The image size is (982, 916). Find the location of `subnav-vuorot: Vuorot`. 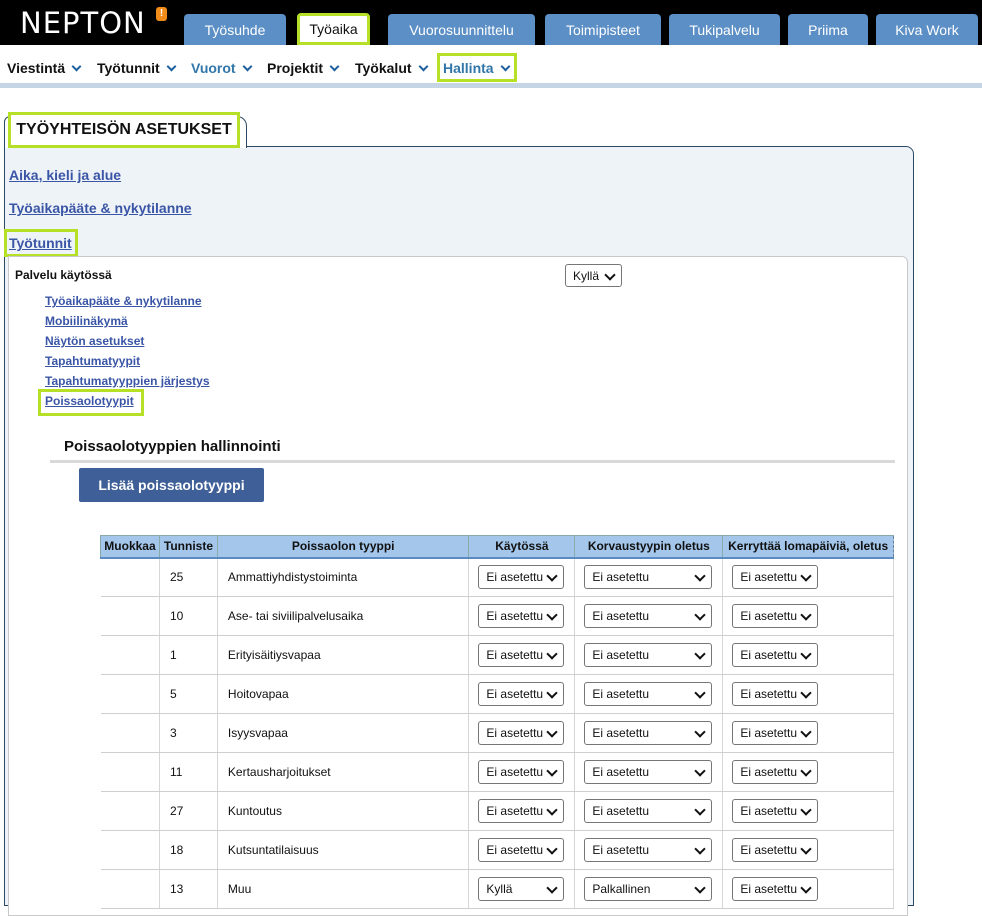

subnav-vuorot: Vuorot is located at coordinates (222, 68).